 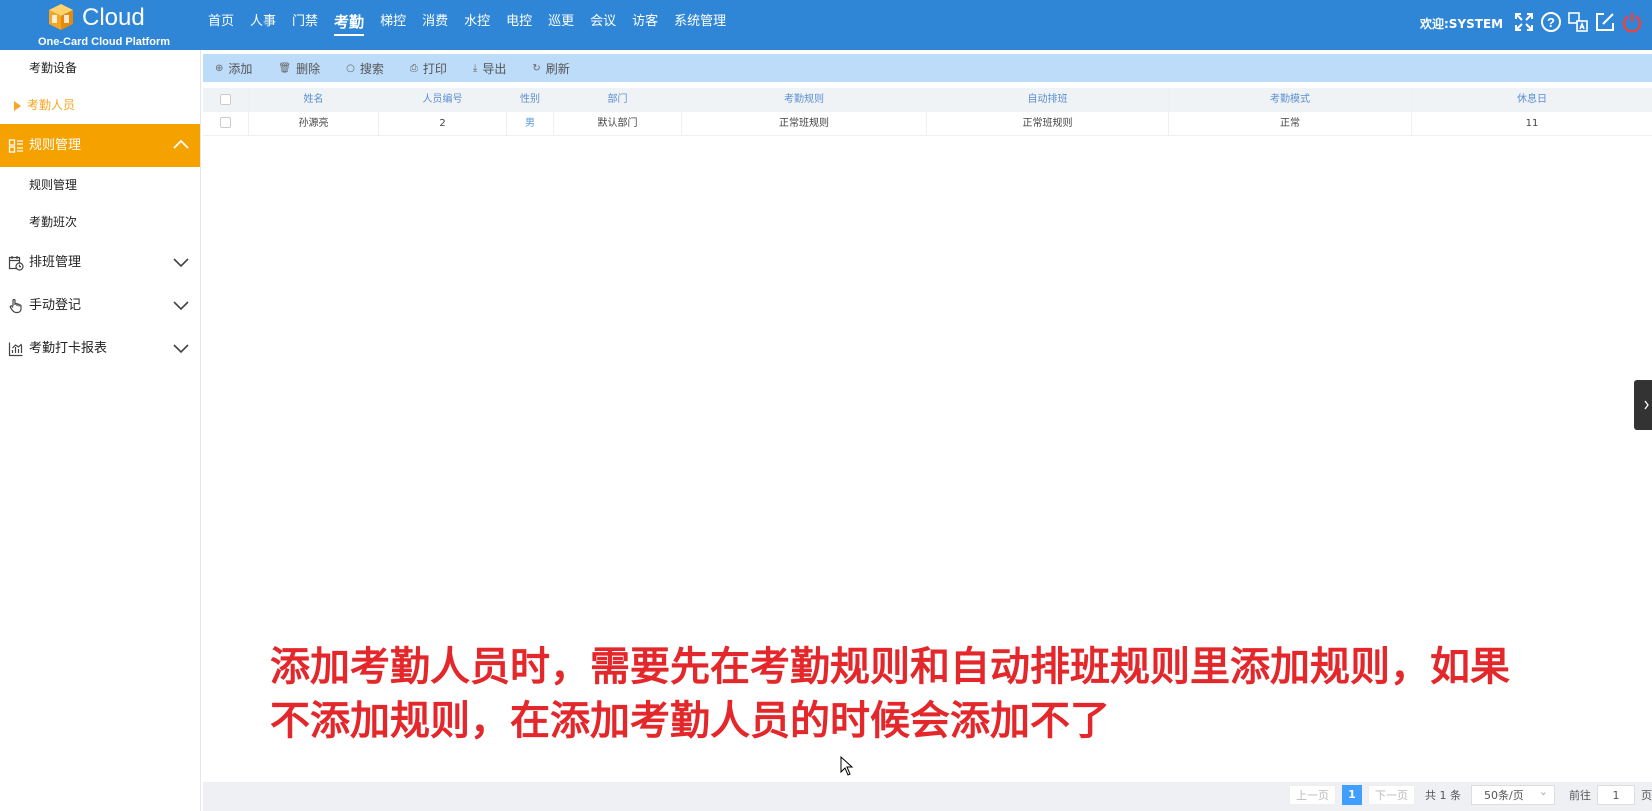 I want to click on caption-line-1: 添加考勤人员时，需要先在考勤规则和自动排班规则里添加规则，如果, so click(x=890, y=667).